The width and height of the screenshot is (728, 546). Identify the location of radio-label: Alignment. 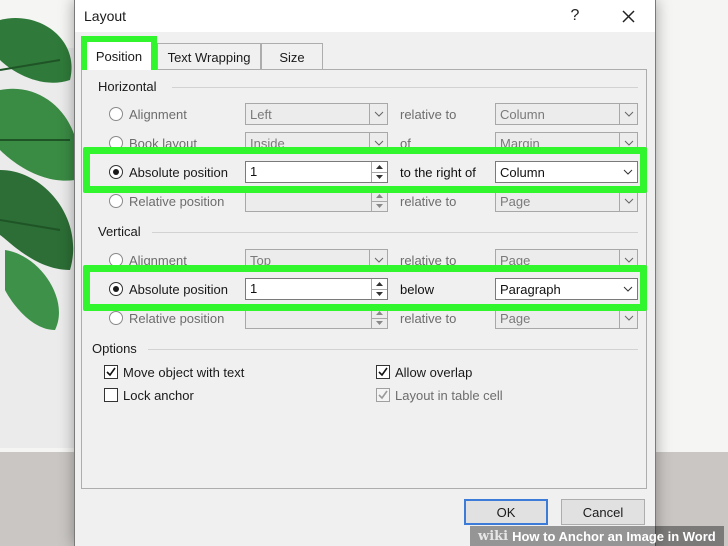
(158, 114).